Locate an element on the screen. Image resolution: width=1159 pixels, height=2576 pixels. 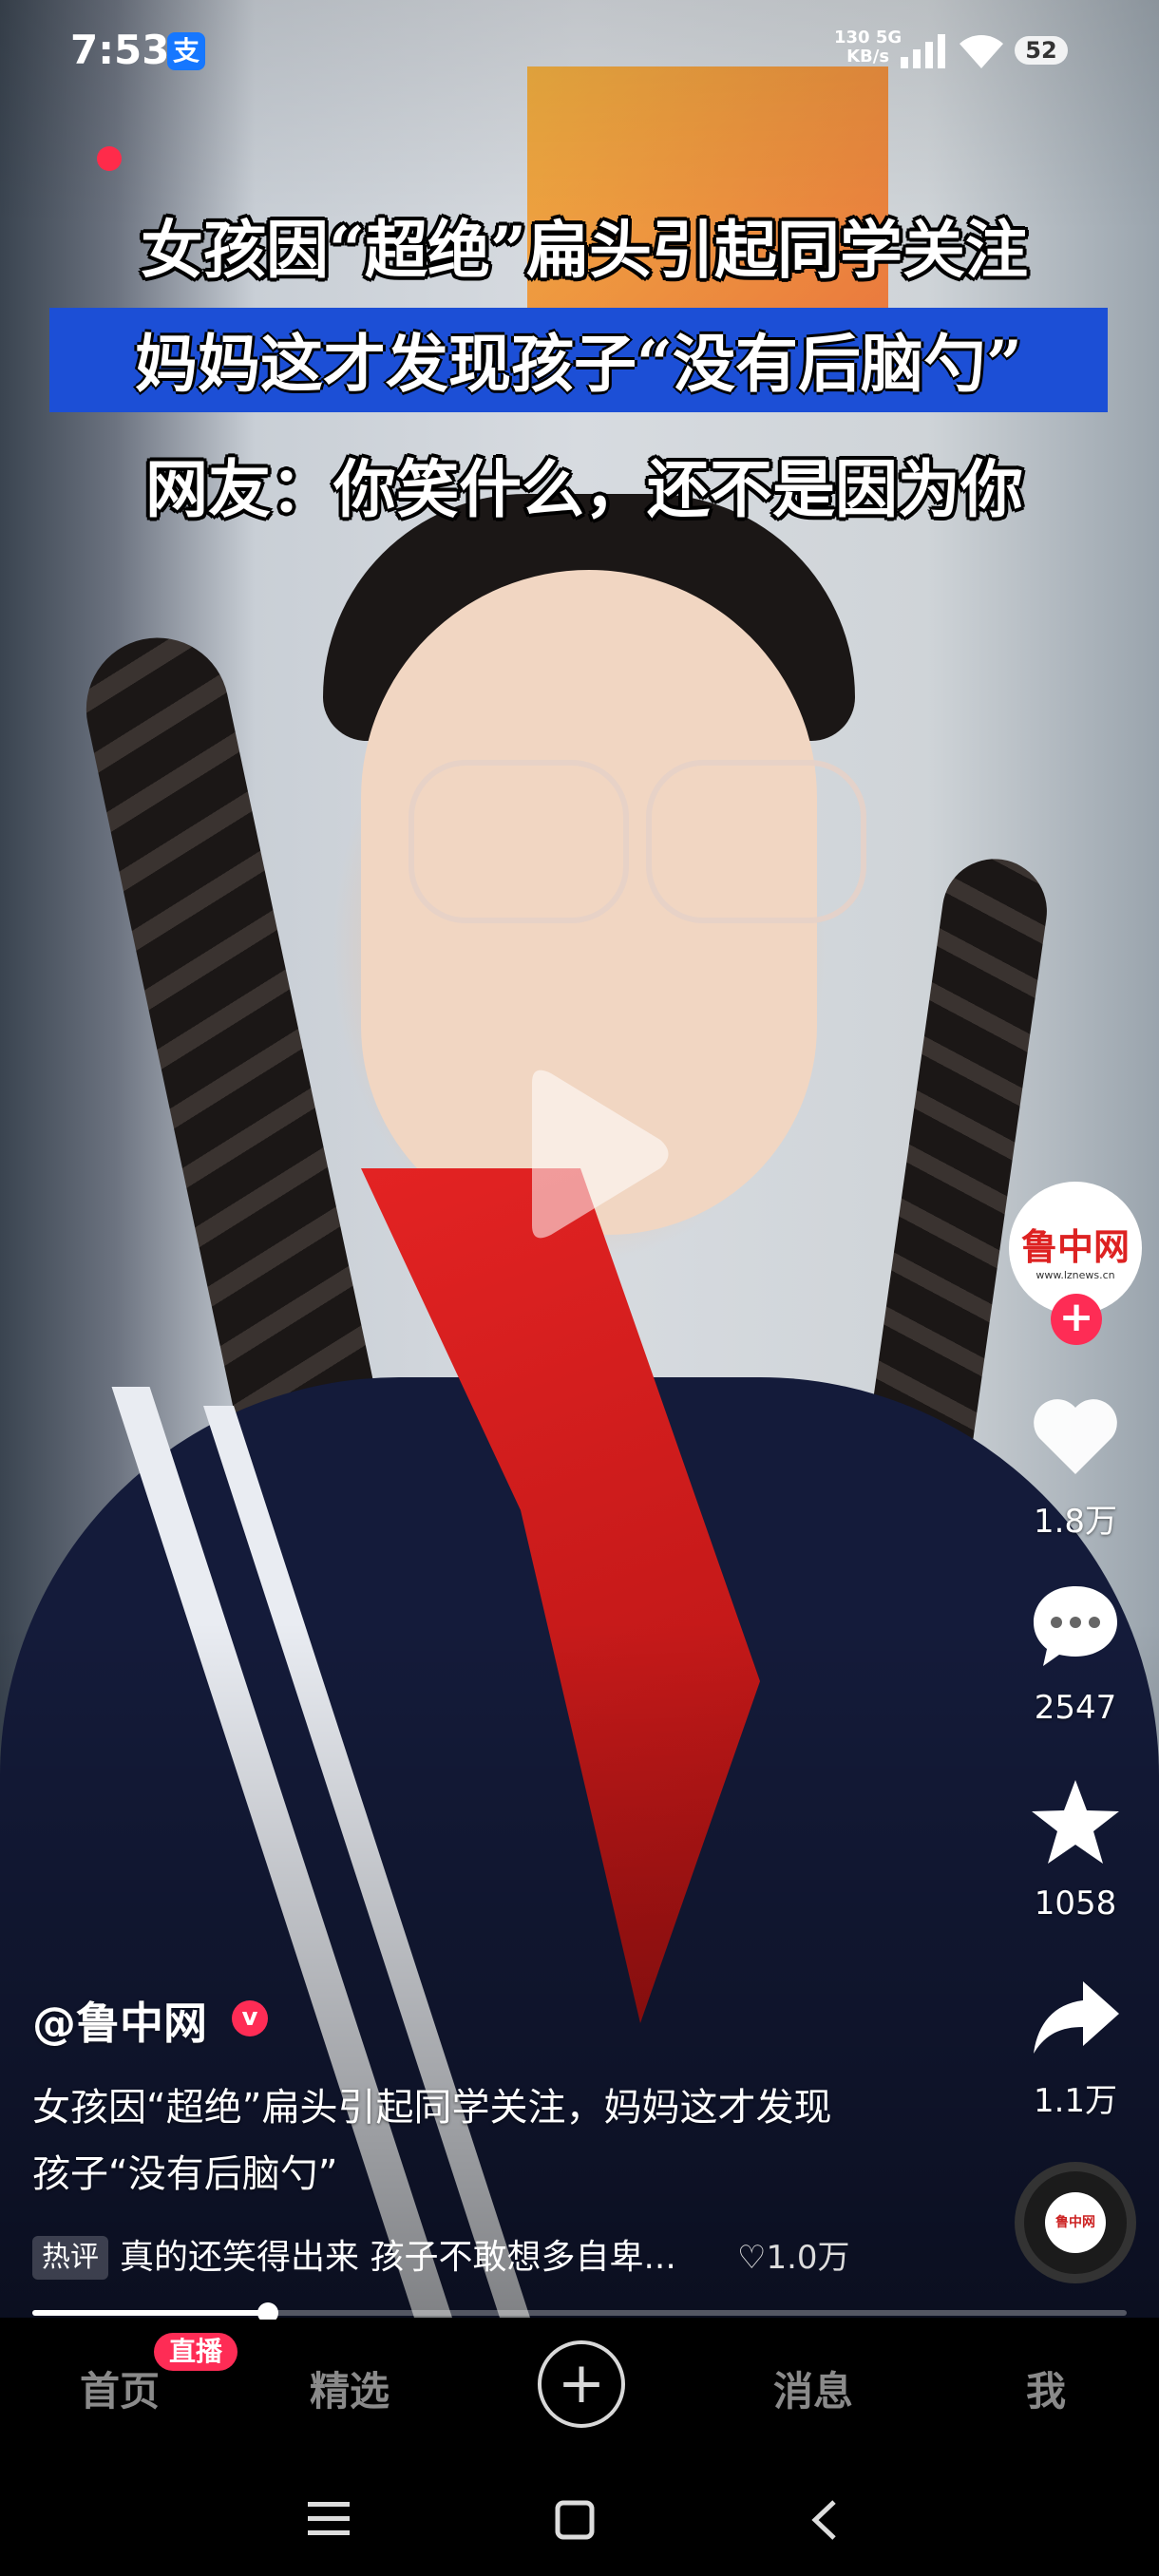
favorite-count: 1058 is located at coordinates (1075, 1904).